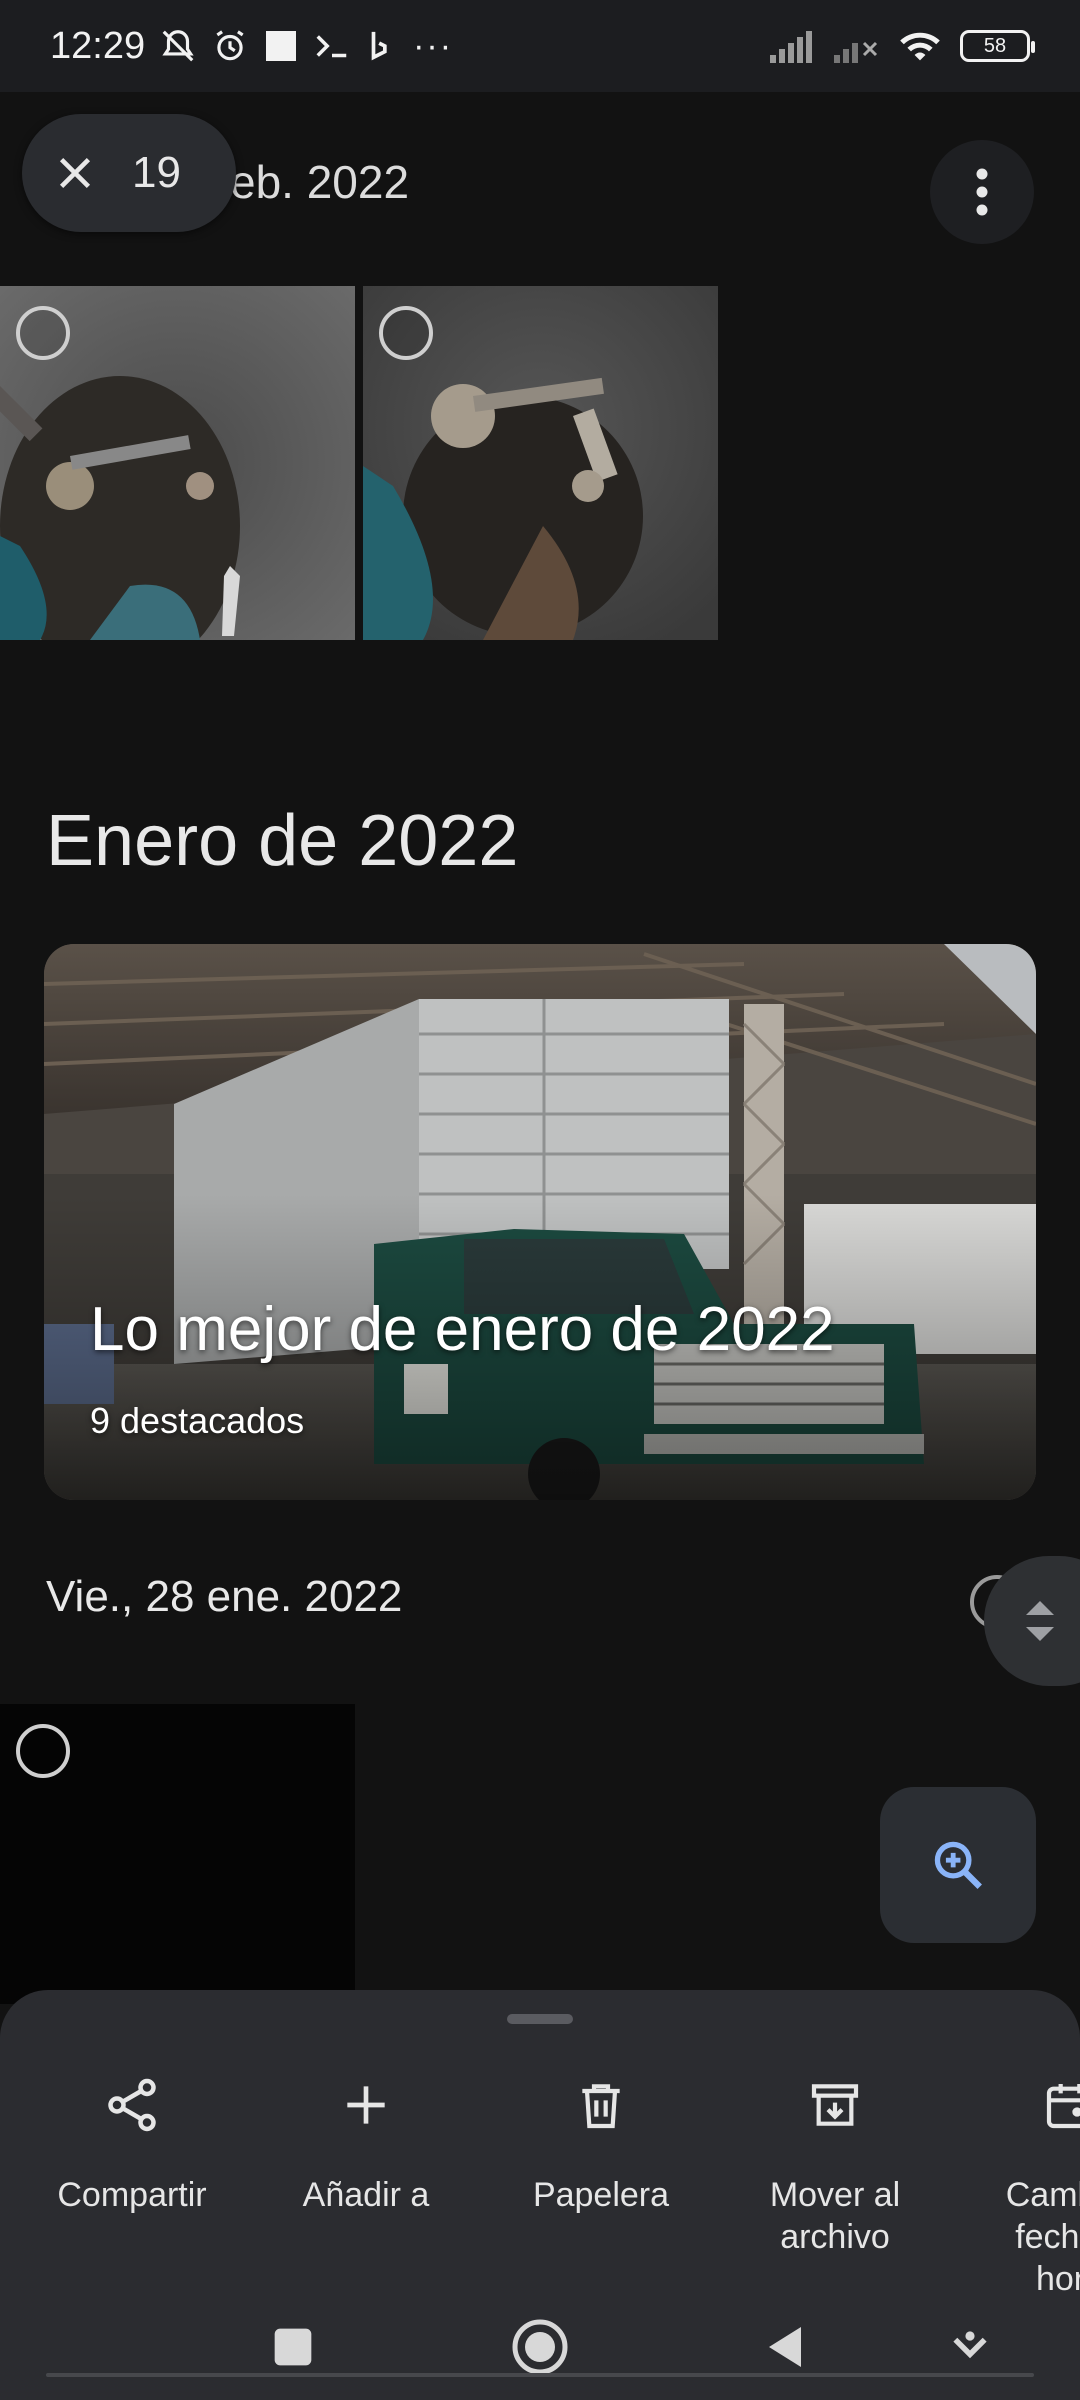 This screenshot has height=2400, width=1080. I want to click on battery-level: 58, so click(995, 45).